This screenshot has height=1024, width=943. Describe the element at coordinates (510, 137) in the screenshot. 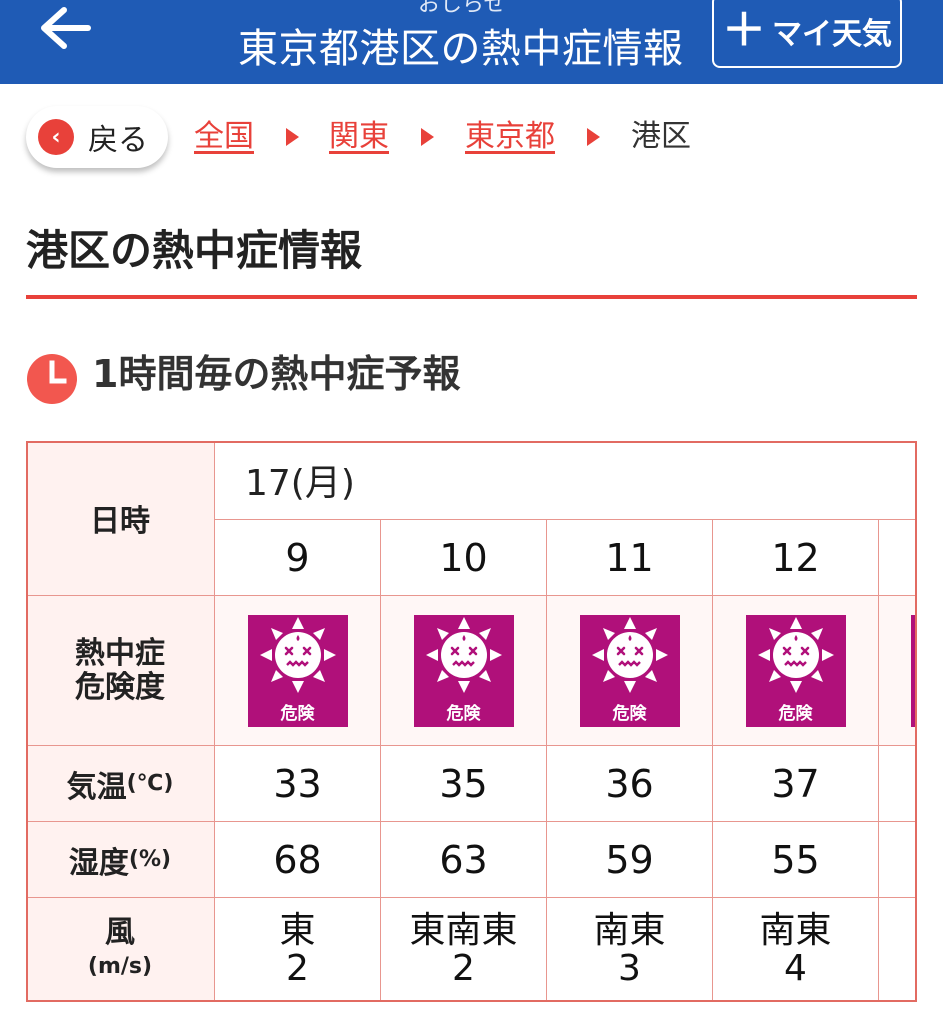

I see `breadcrumb-item-tokyo: 東京都` at that location.